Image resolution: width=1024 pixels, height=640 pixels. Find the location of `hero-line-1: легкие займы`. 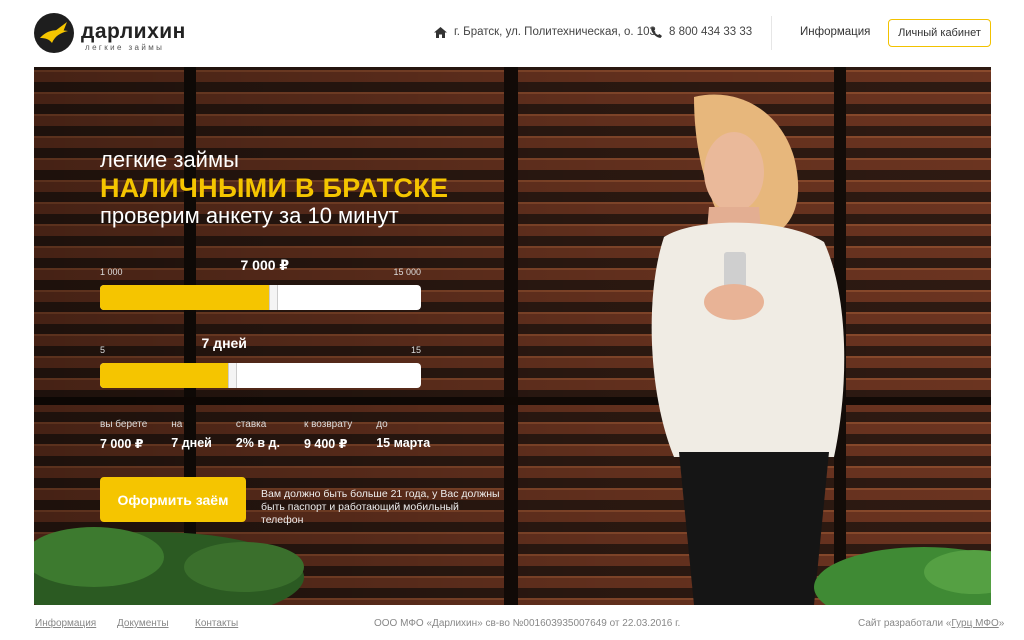

hero-line-1: легкие займы is located at coordinates (169, 159).